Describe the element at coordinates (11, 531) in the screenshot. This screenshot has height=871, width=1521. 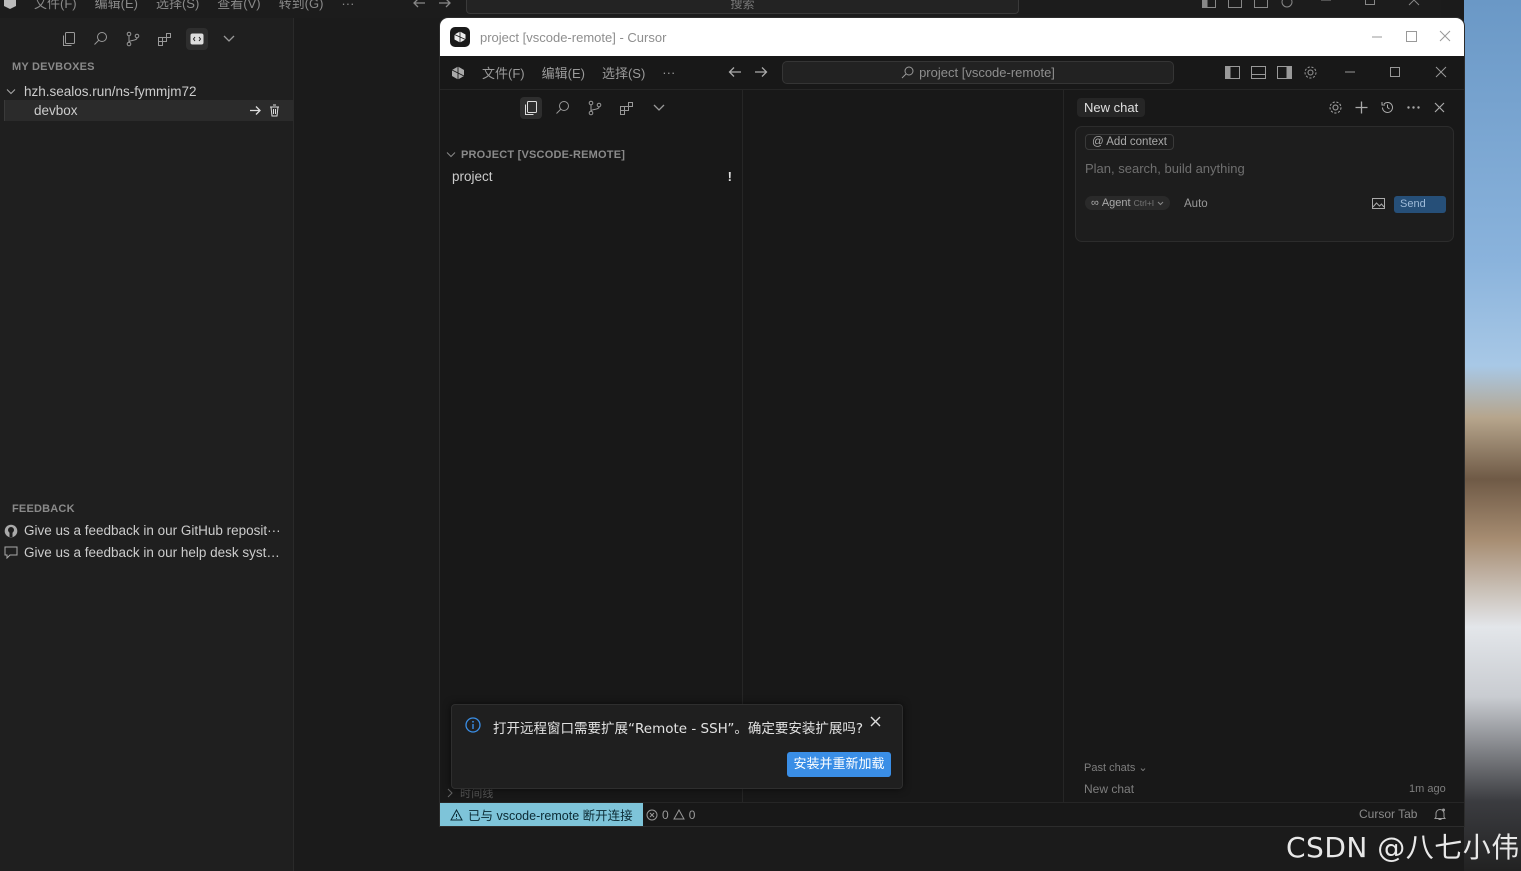
I see `github-icon` at that location.